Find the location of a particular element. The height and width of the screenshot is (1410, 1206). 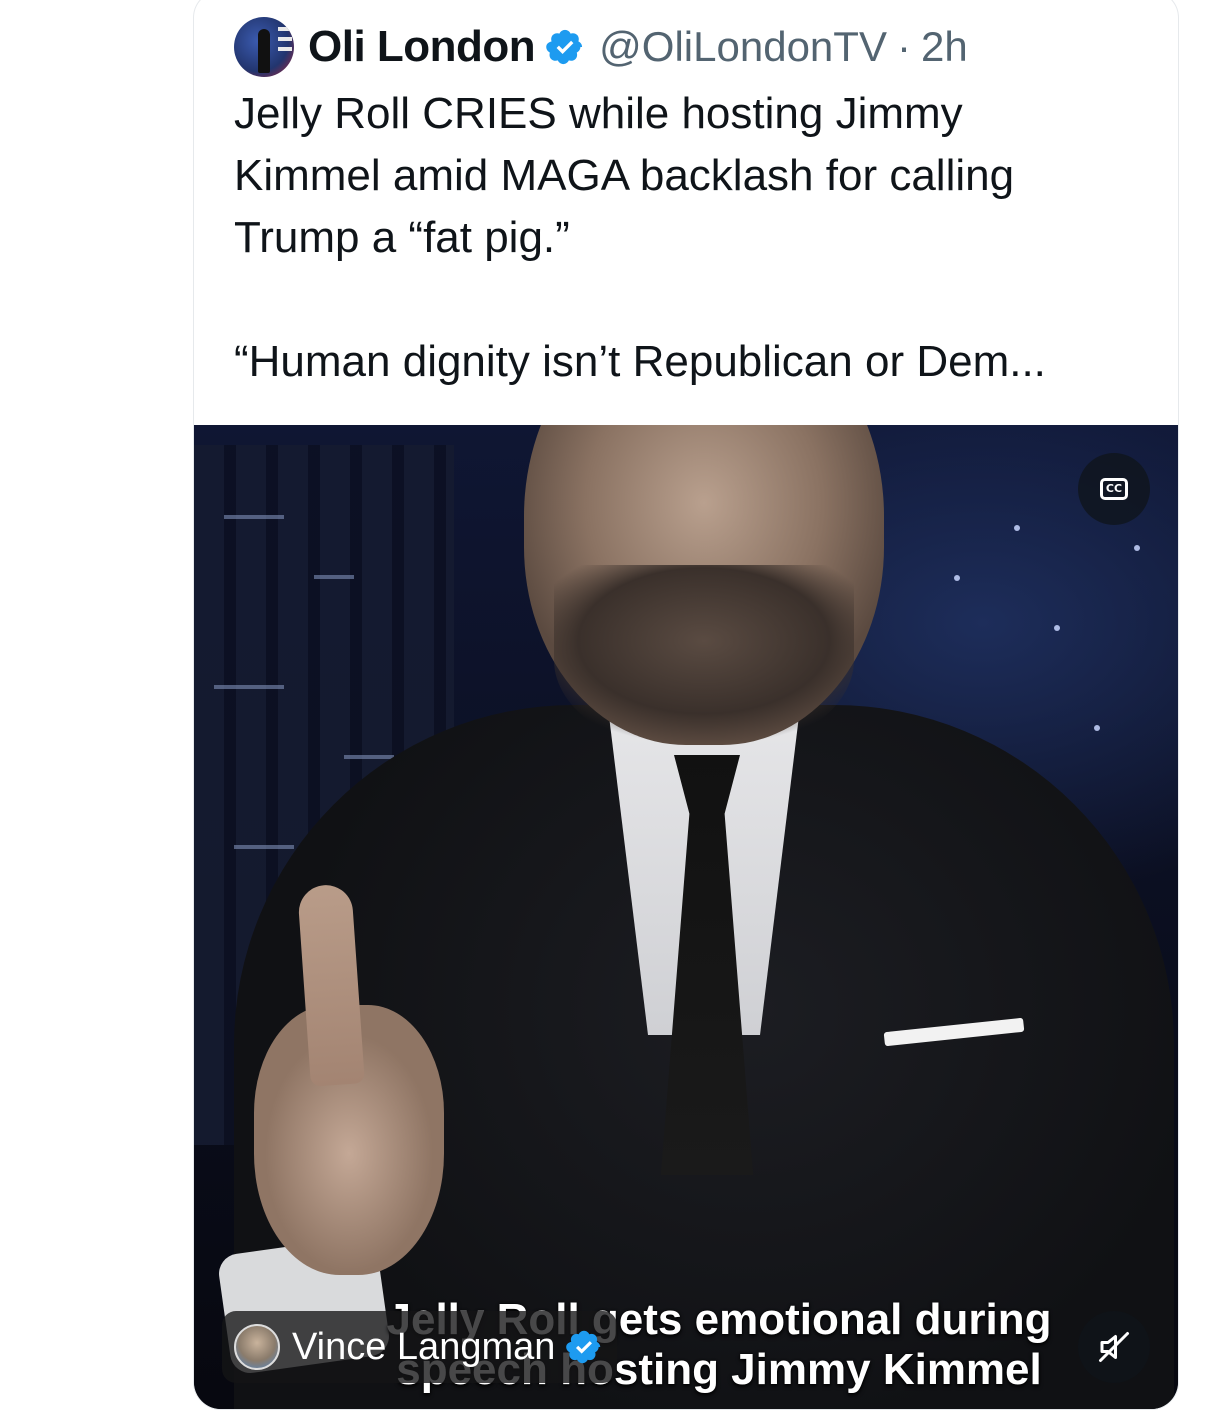

captions-button: CC is located at coordinates (1114, 489).